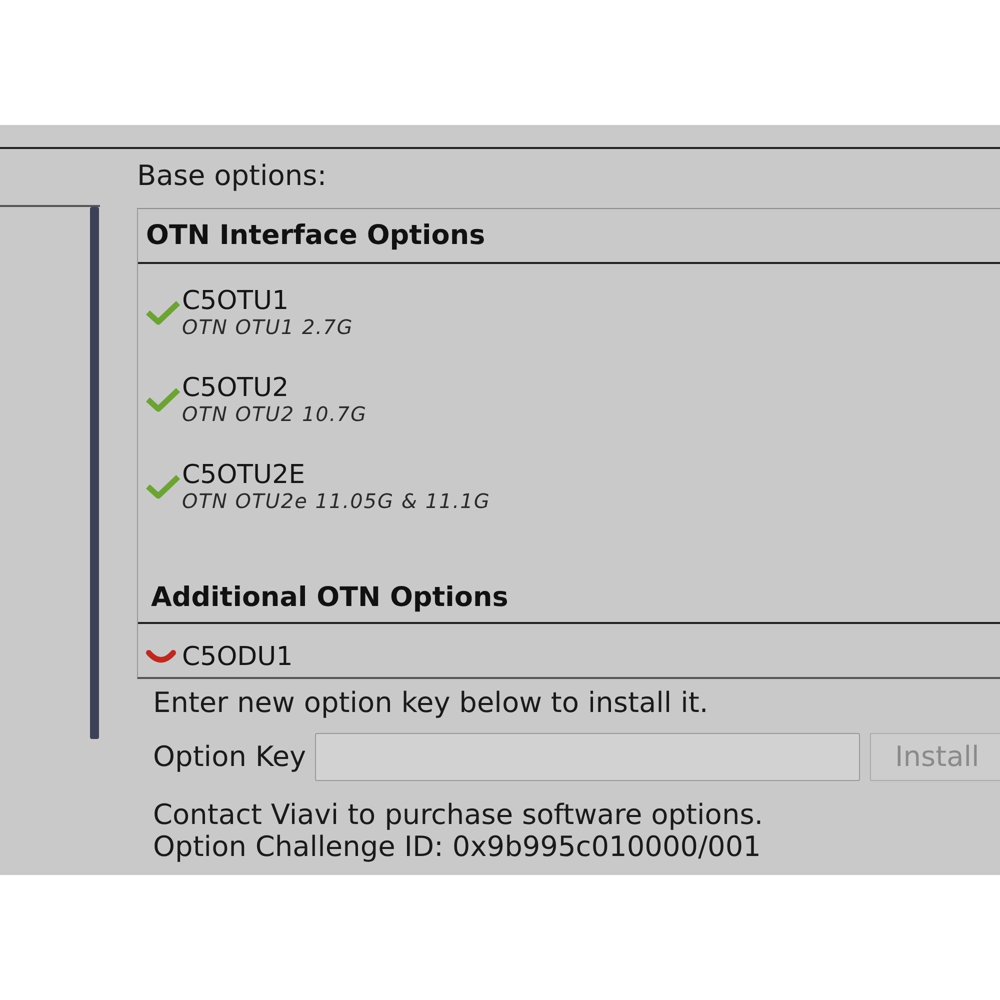 The height and width of the screenshot is (1000, 1000). What do you see at coordinates (274, 414) in the screenshot?
I see `option-description: OTN OTU2 10.7G` at bounding box center [274, 414].